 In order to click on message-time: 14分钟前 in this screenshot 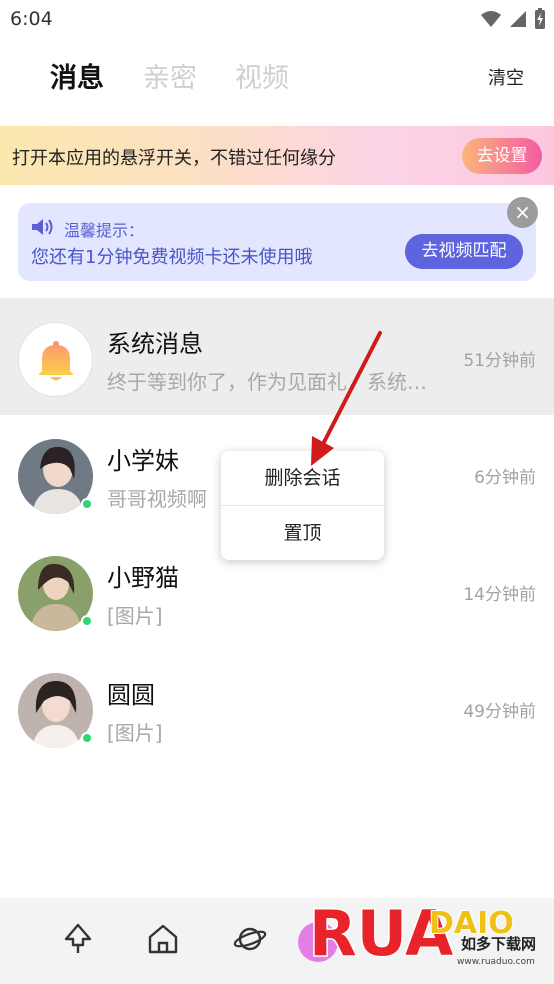, I will do `click(499, 595)`.